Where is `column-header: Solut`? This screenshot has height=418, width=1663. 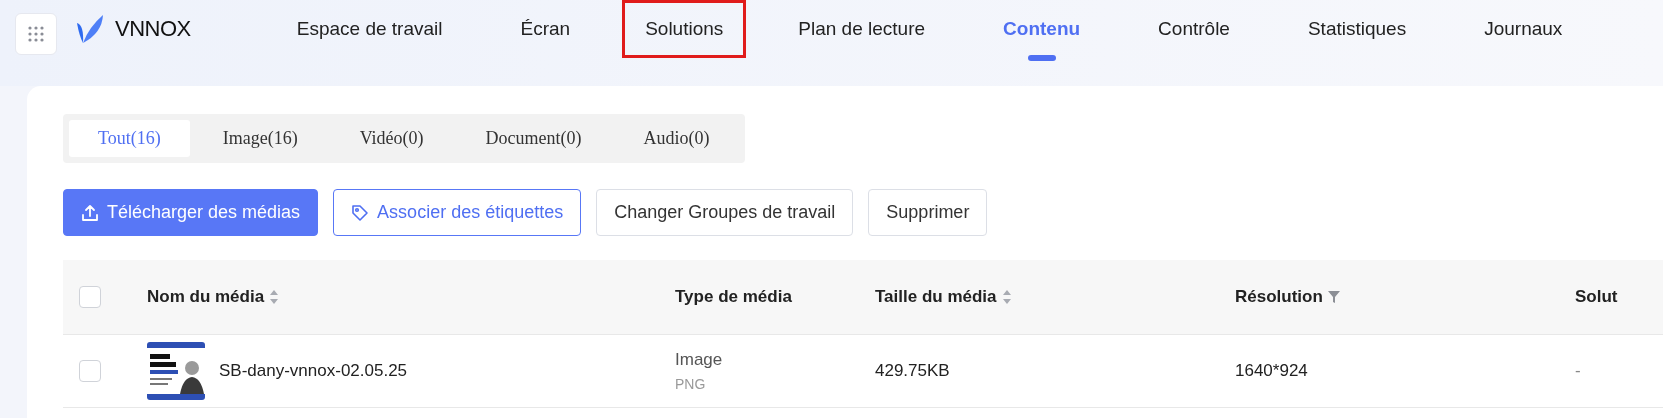 column-header: Solut is located at coordinates (1596, 297).